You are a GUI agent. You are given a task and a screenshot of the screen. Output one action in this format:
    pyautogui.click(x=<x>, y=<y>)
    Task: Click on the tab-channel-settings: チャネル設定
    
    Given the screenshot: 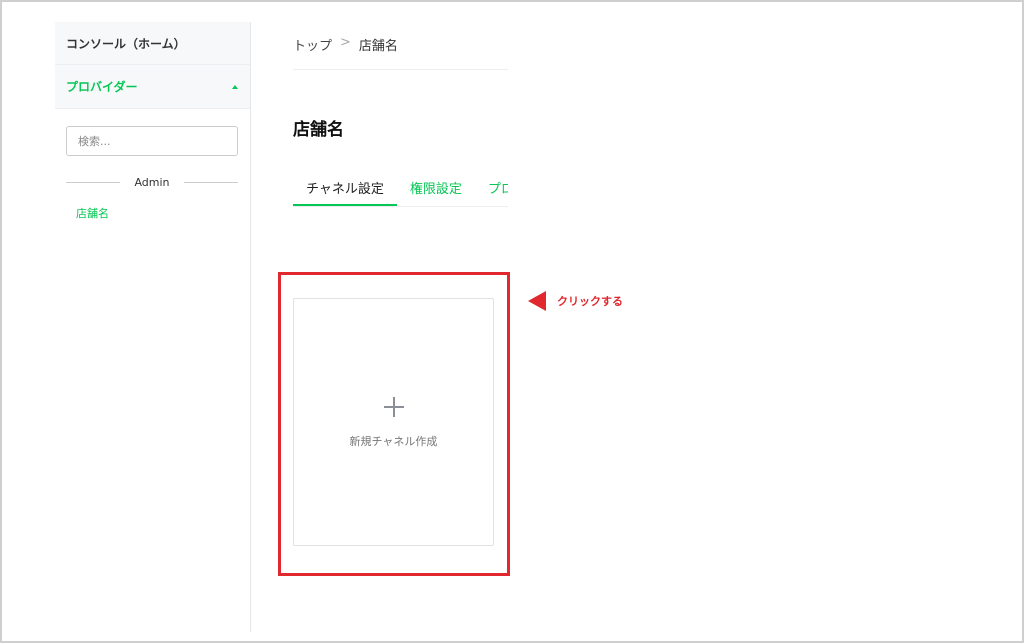 What is the action you would take?
    pyautogui.click(x=345, y=189)
    